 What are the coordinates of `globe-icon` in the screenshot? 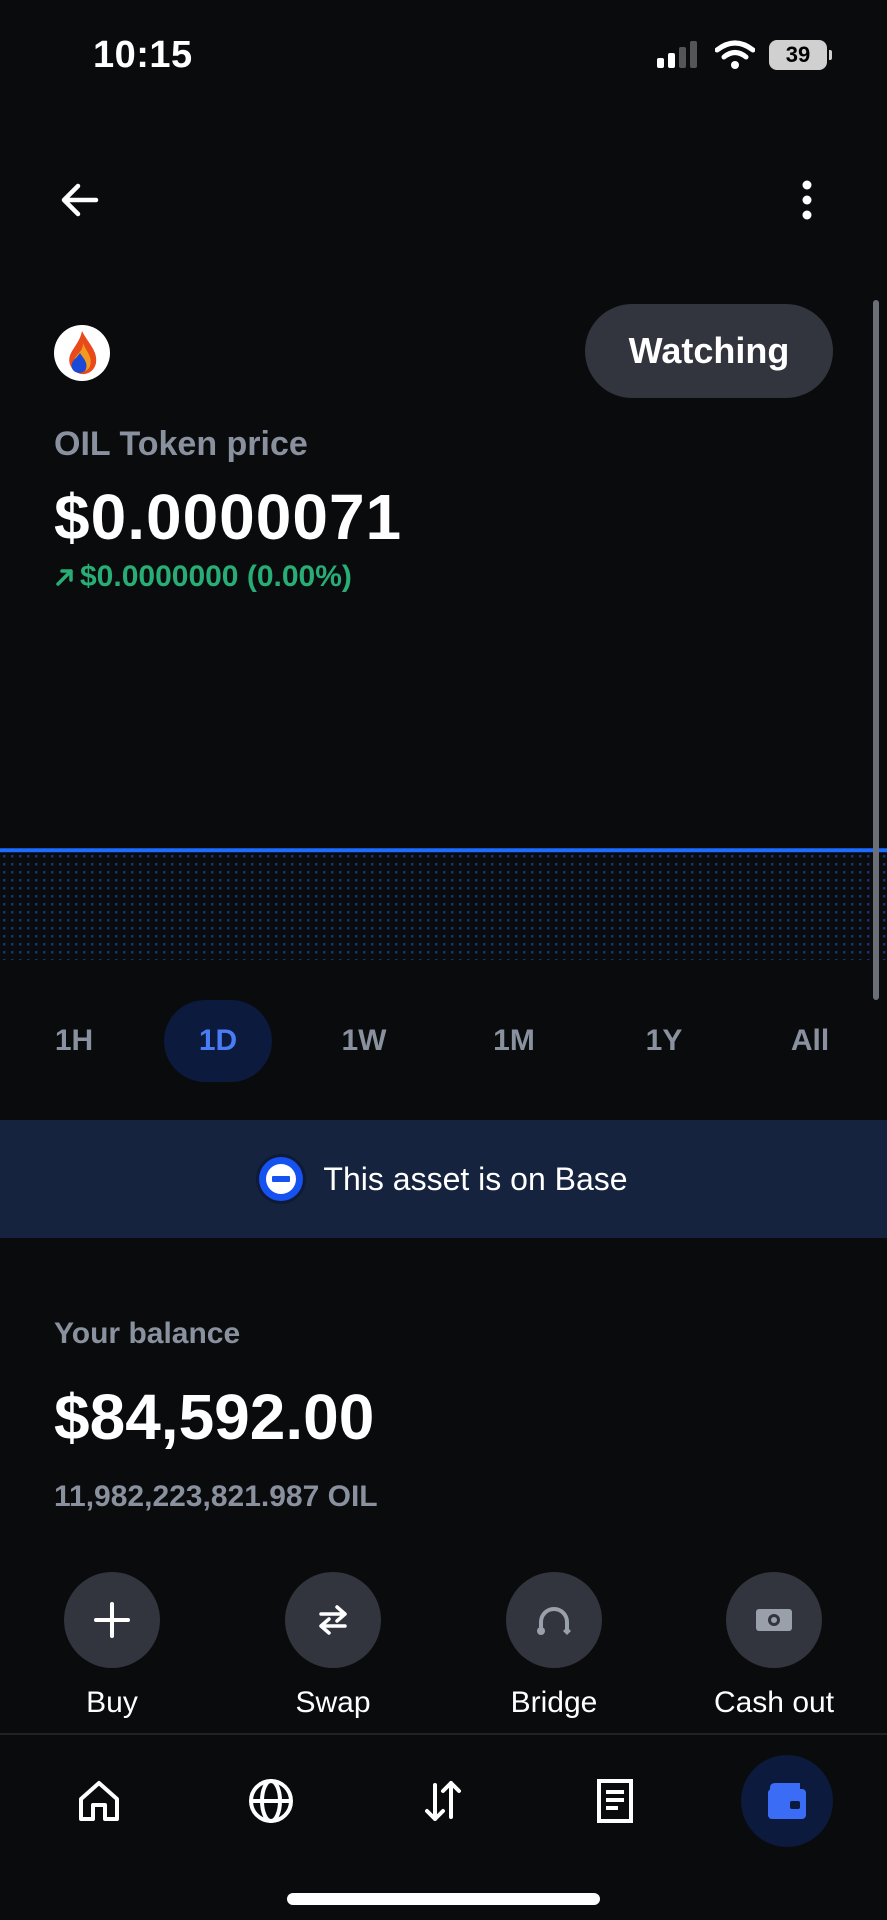 It's located at (271, 1801).